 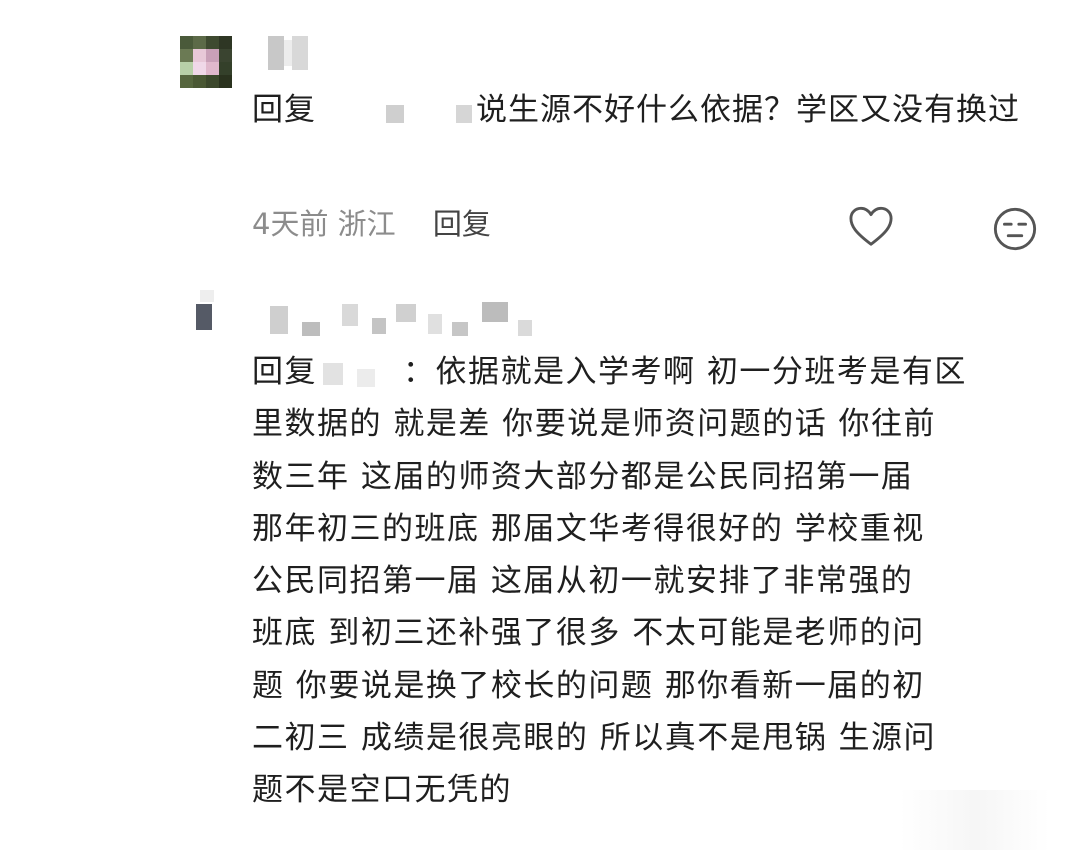 What do you see at coordinates (583, 581) in the screenshot?
I see `comment-line: 公民同招第一届 这届从初一就安排了非常强的` at bounding box center [583, 581].